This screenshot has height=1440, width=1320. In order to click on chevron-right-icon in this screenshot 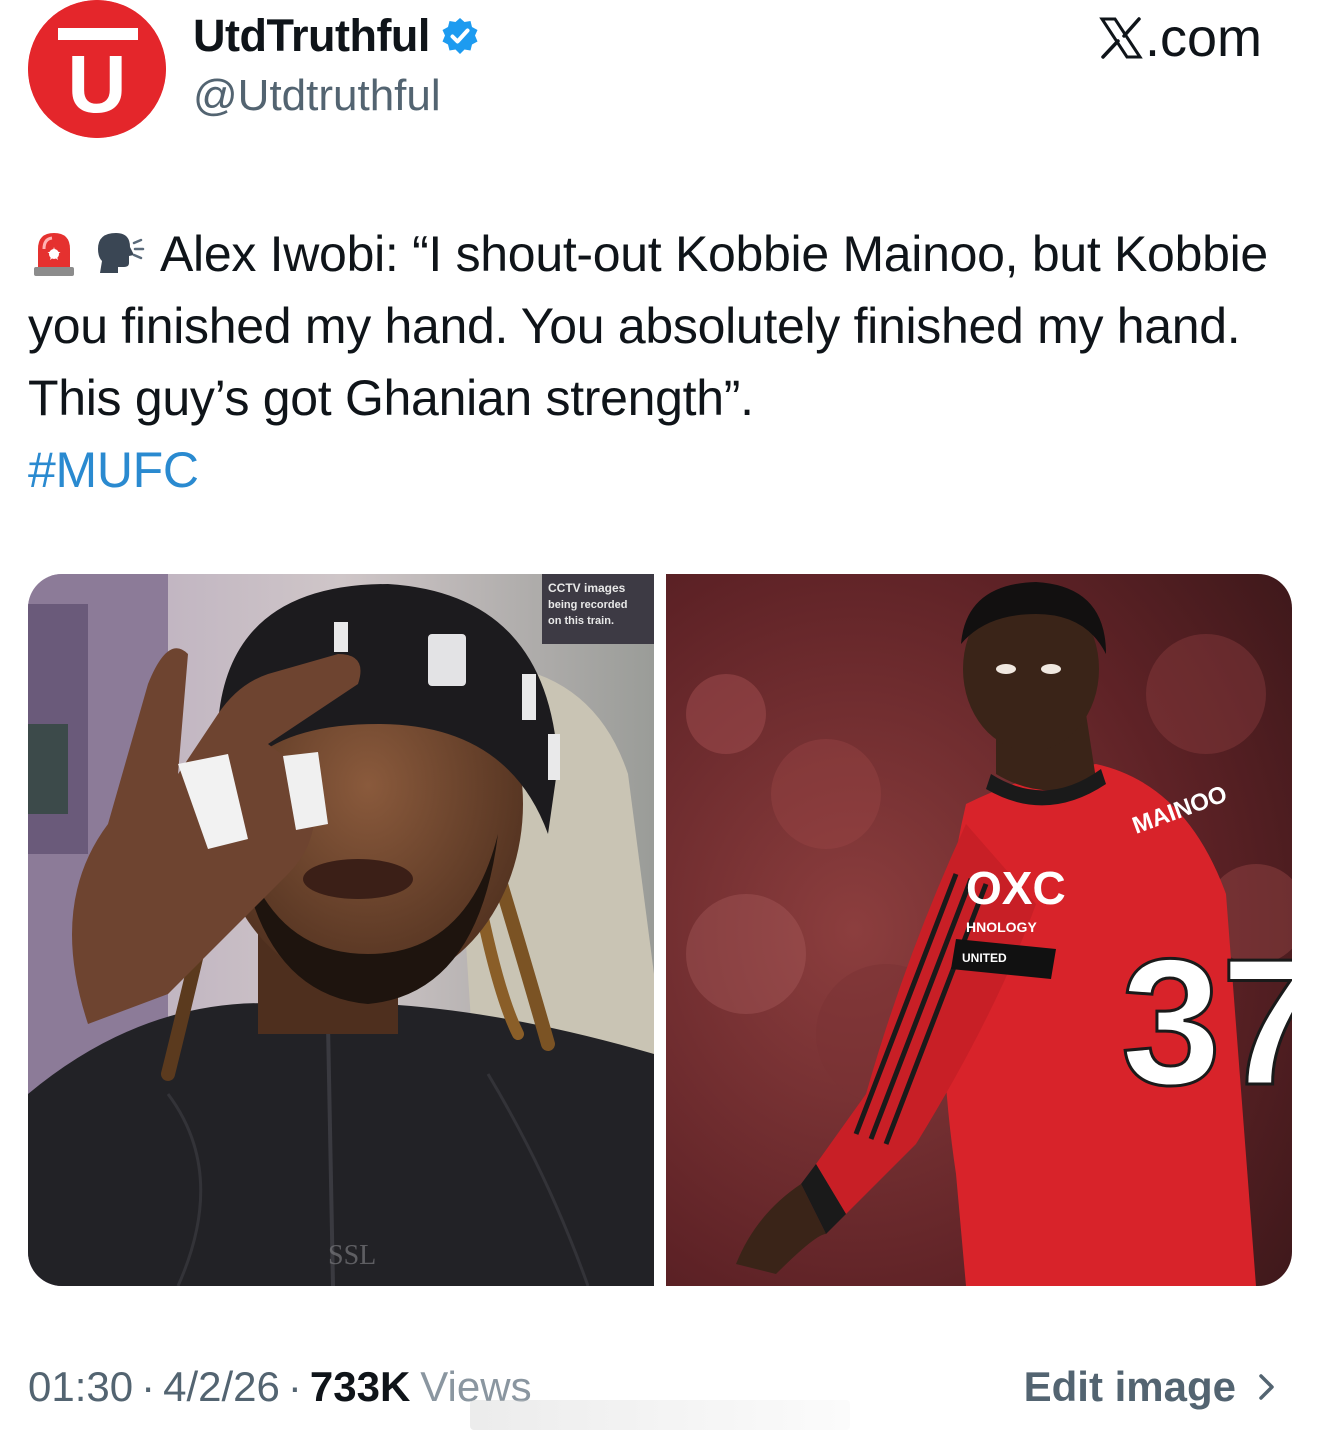, I will do `click(1267, 1387)`.